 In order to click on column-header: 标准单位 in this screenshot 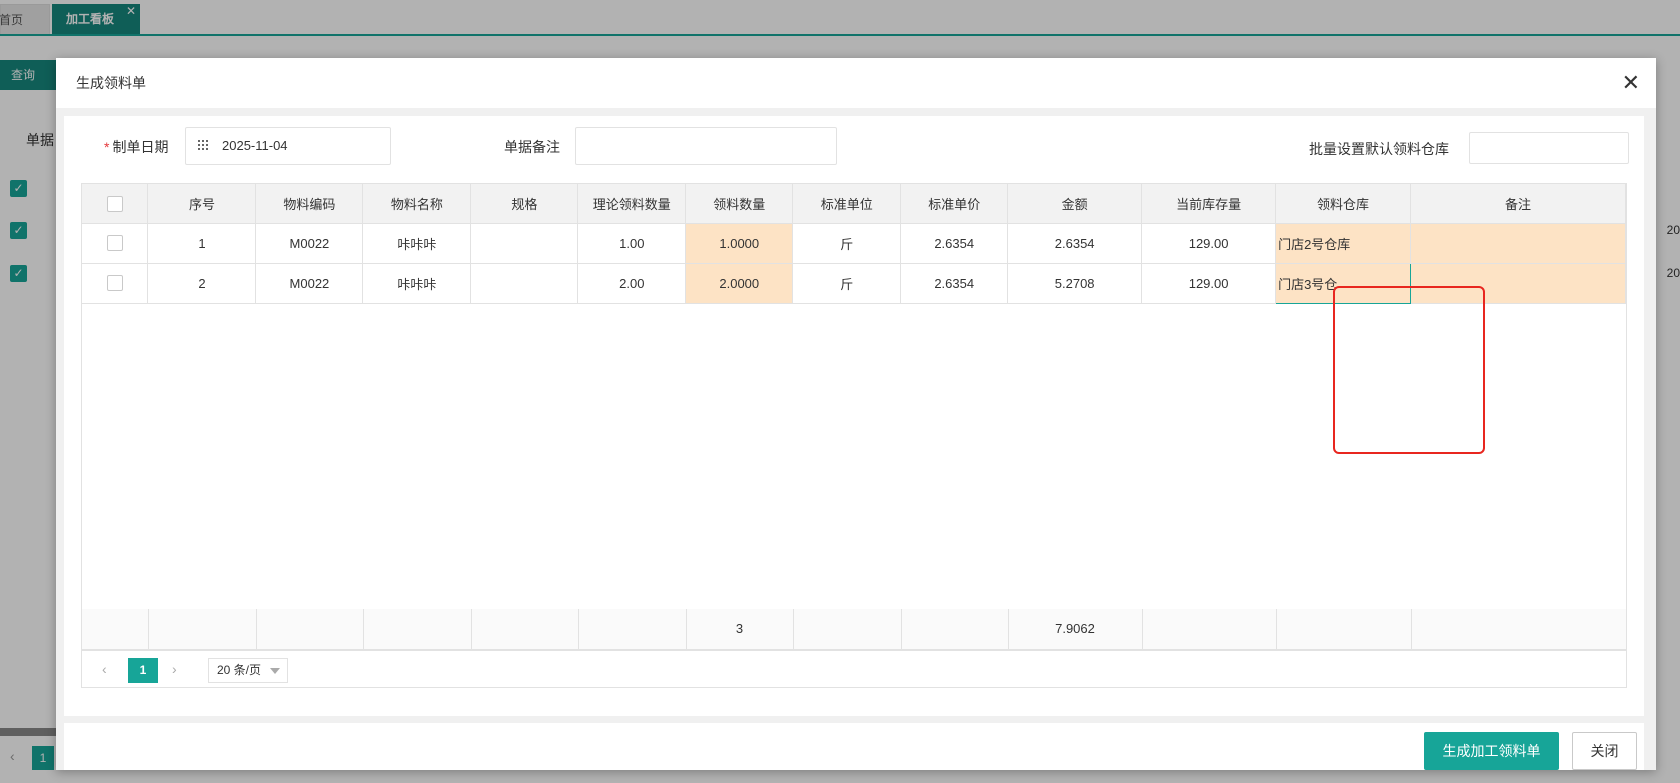, I will do `click(847, 204)`.